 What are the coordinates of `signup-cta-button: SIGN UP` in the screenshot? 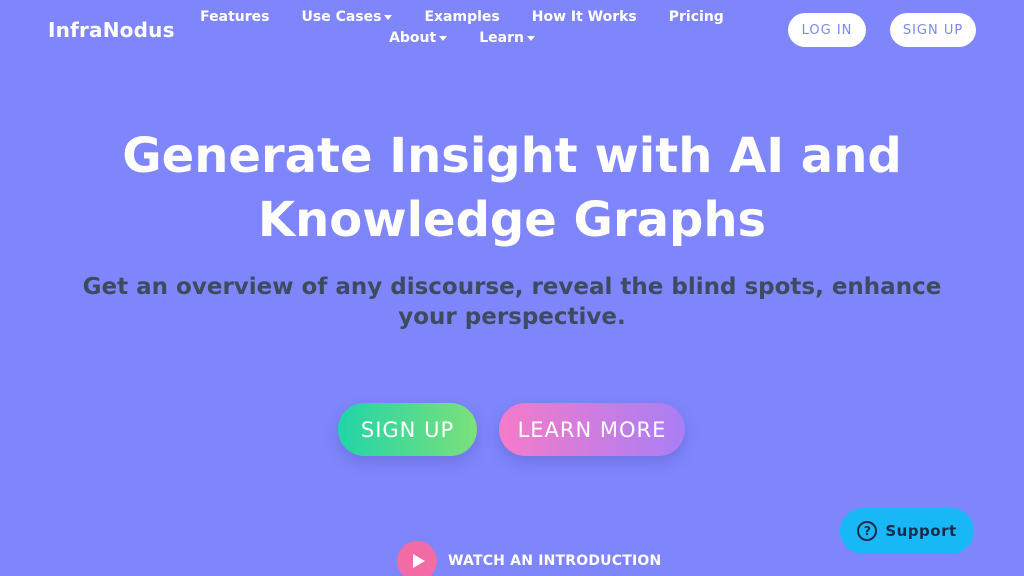 It's located at (407, 429).